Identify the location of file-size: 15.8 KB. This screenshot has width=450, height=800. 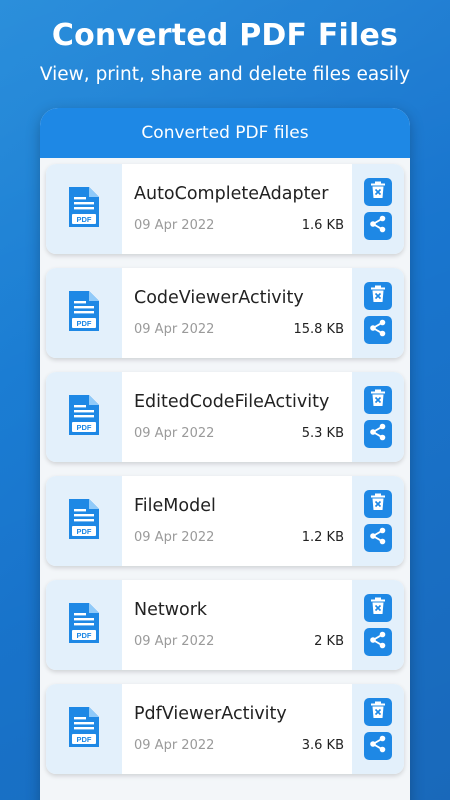
(318, 329).